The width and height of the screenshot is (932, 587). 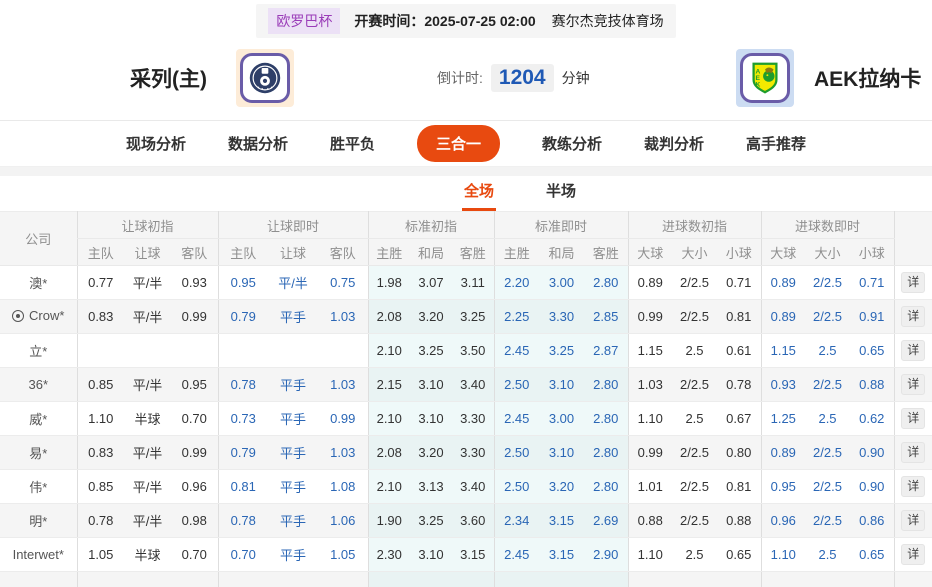 What do you see at coordinates (561, 418) in the screenshot?
I see `odds-cell: 3.00` at bounding box center [561, 418].